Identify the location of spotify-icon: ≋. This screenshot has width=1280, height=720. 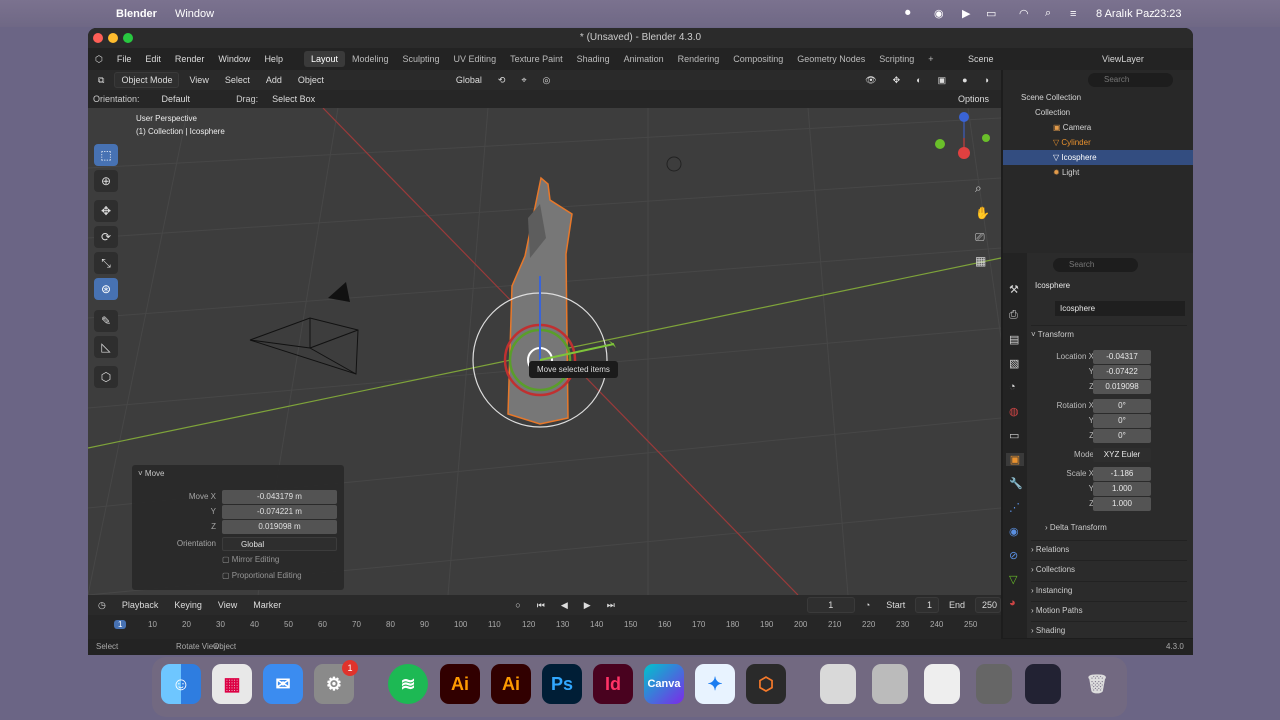
(408, 684).